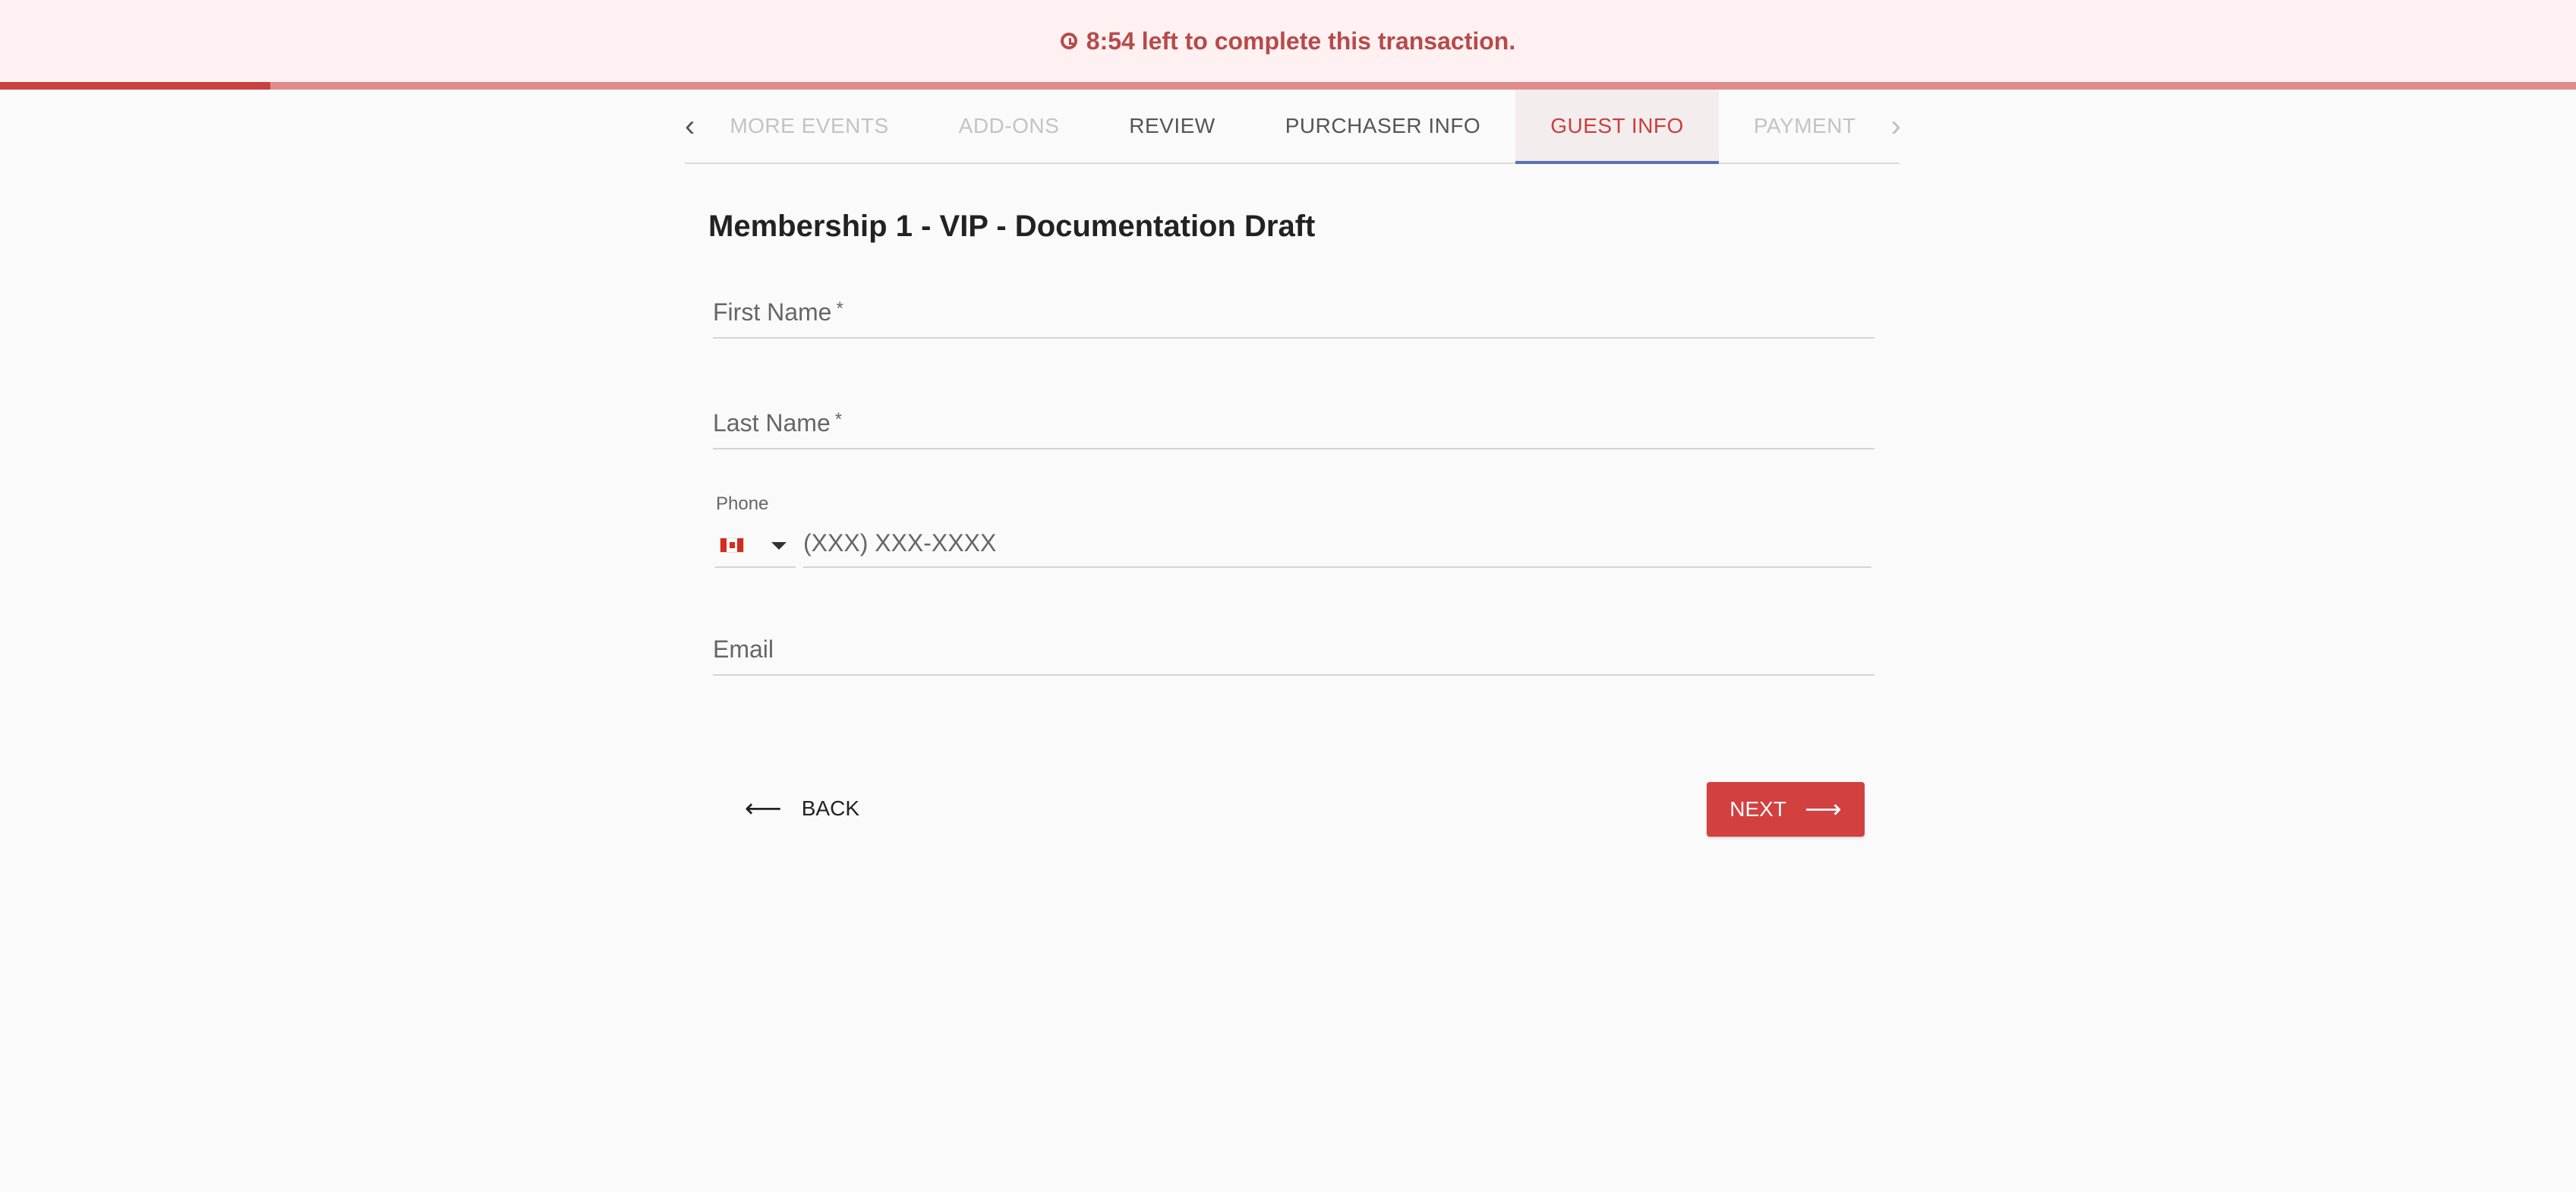  What do you see at coordinates (1805, 126) in the screenshot?
I see `tab-payment: PAYMENT` at bounding box center [1805, 126].